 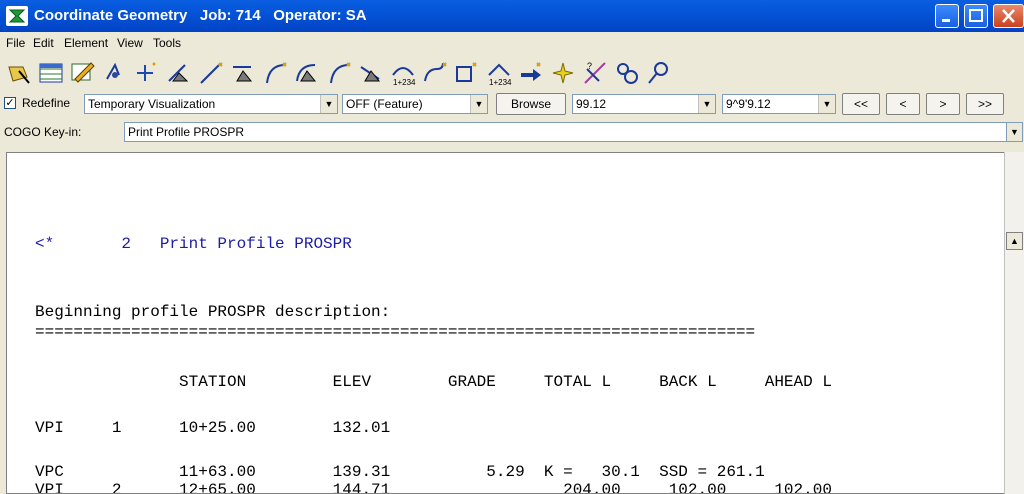 What do you see at coordinates (644, 104) in the screenshot?
I see `field1-dropdown: 99.12 ▼` at bounding box center [644, 104].